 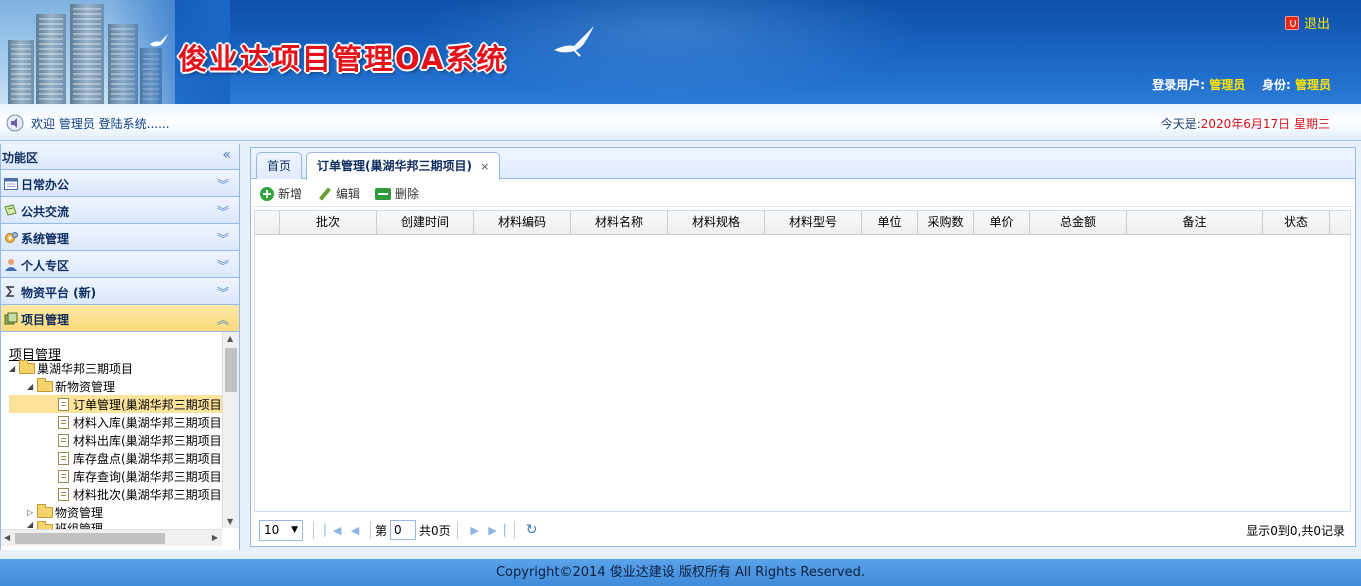 What do you see at coordinates (147, 422) in the screenshot?
I see `tree-node-label: 材料入库(巢湖华邦三期项目` at bounding box center [147, 422].